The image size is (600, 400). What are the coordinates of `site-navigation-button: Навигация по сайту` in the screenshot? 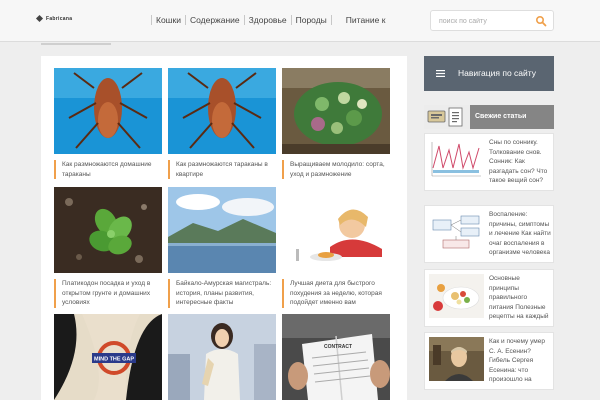 It's located at (489, 73).